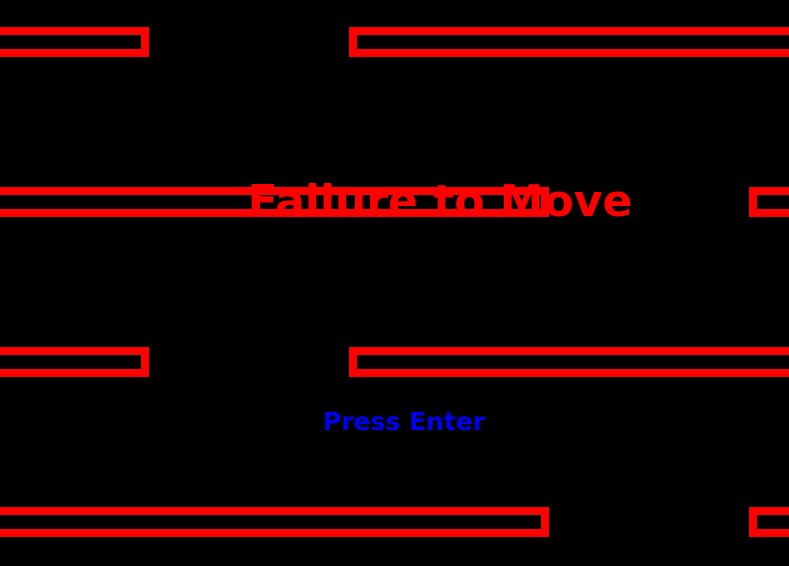  I want to click on game-over-title: Failure to Move, so click(440, 201).